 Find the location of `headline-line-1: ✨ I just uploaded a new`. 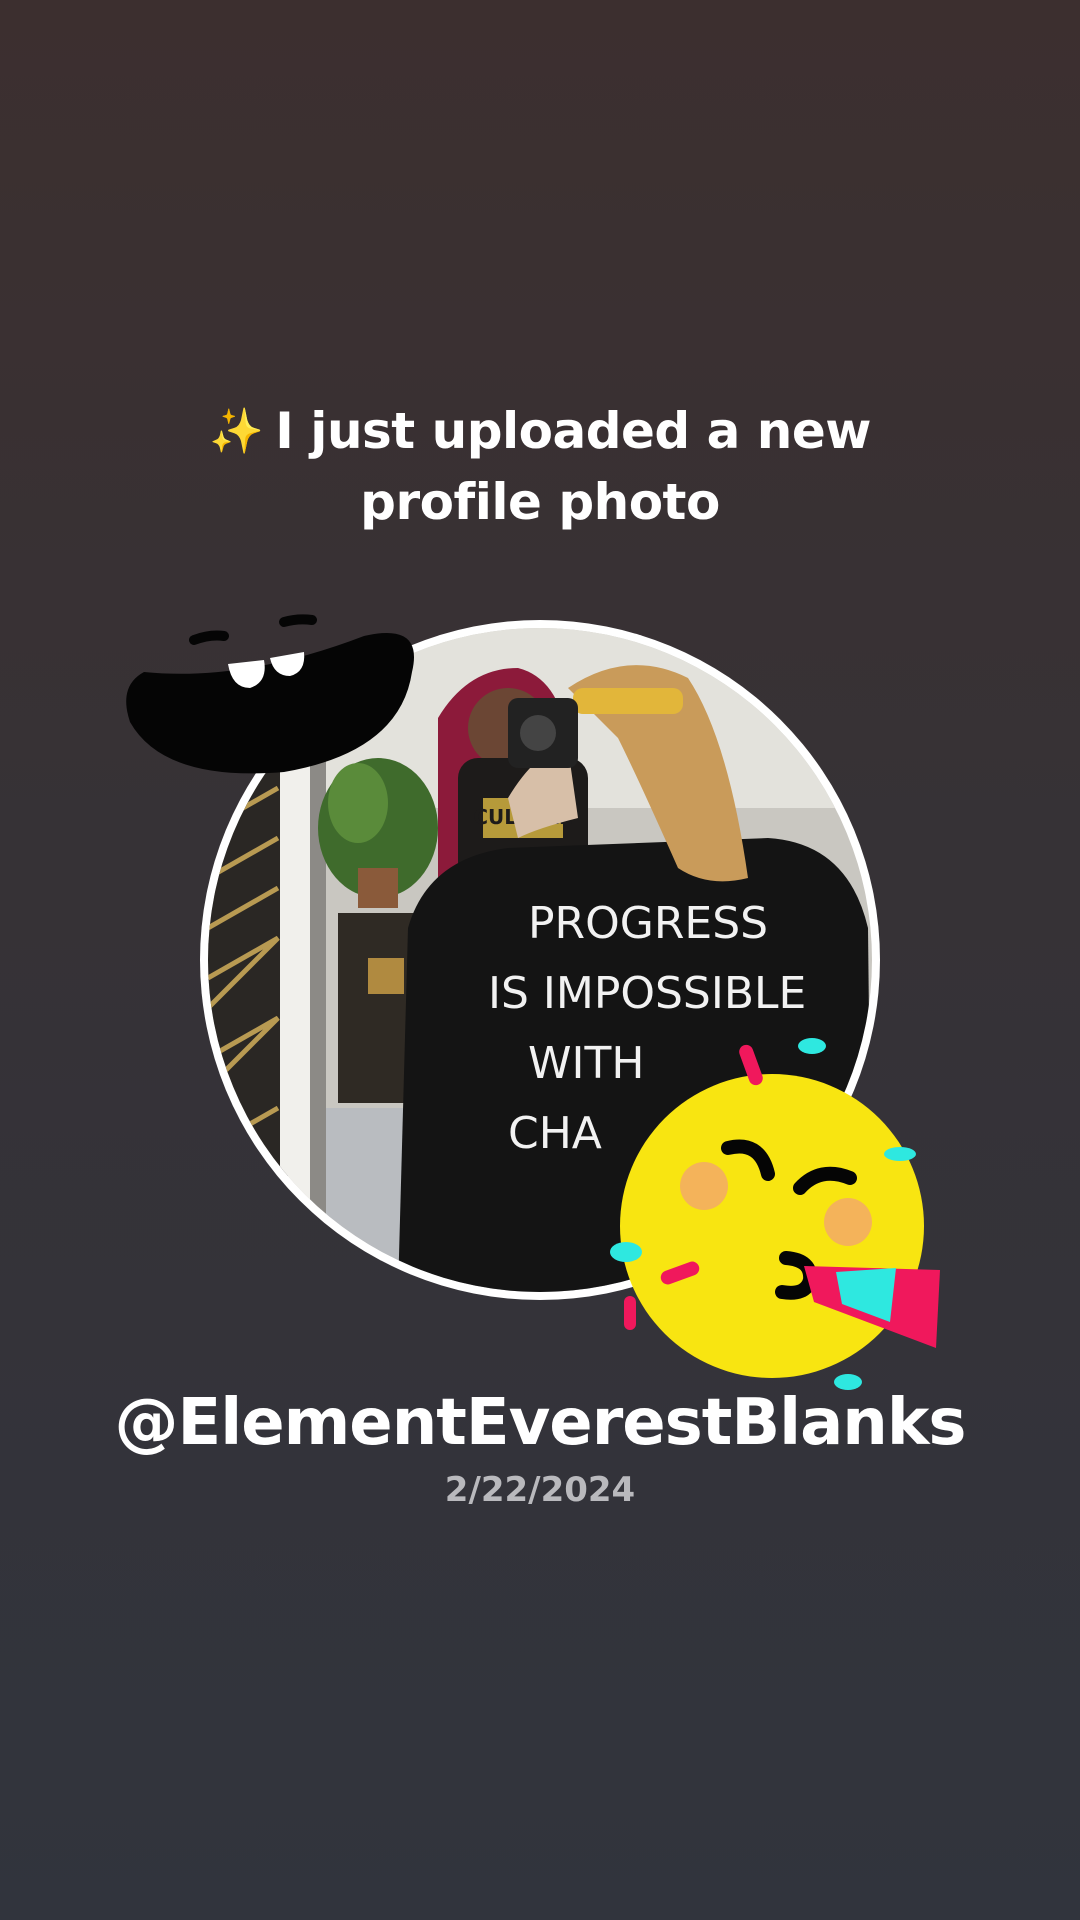

headline-line-1: ✨ I just uploaded a new is located at coordinates (540, 431).